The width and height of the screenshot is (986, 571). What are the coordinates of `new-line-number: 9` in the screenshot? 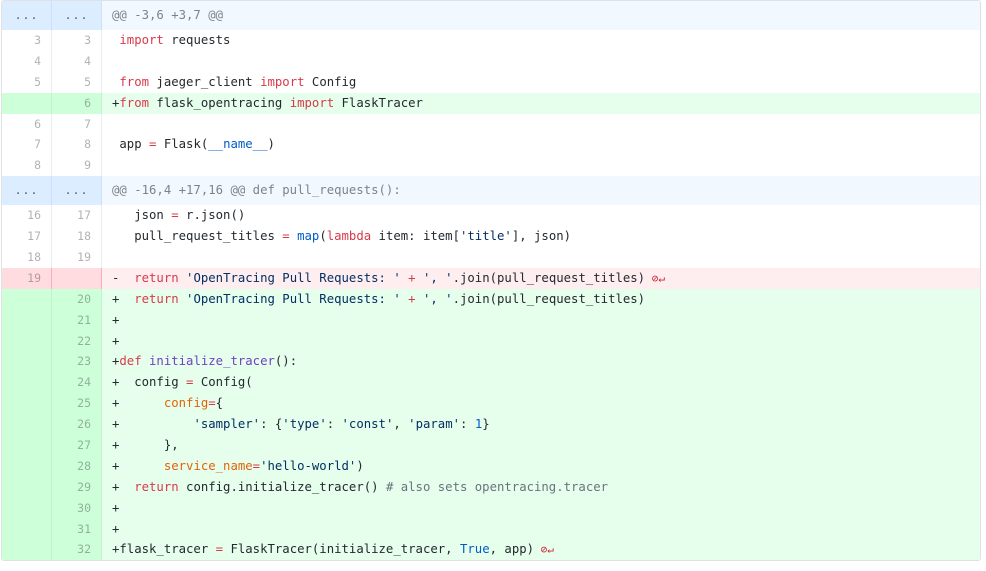 It's located at (77, 166).